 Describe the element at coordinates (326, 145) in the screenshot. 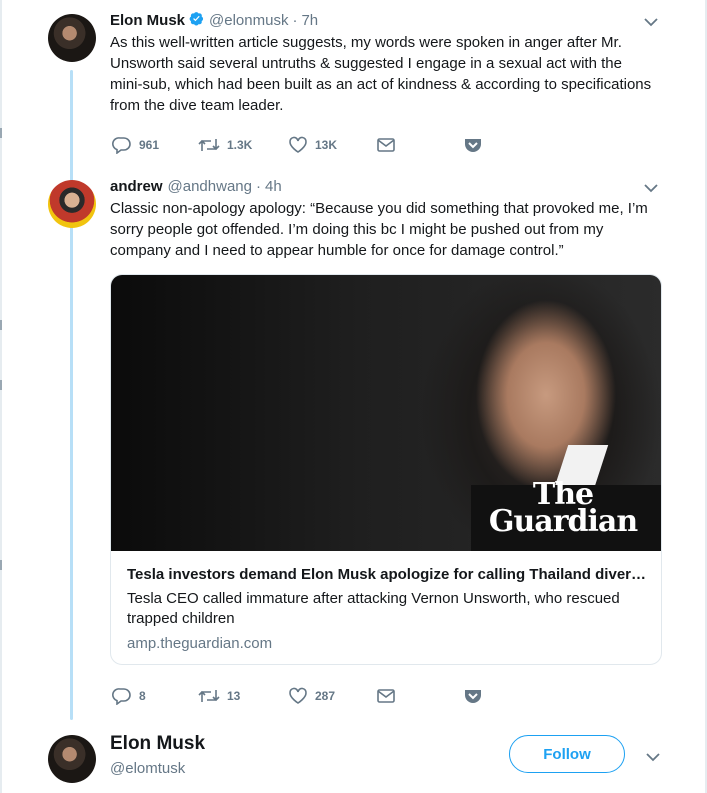

I see `like-count: 13K` at that location.